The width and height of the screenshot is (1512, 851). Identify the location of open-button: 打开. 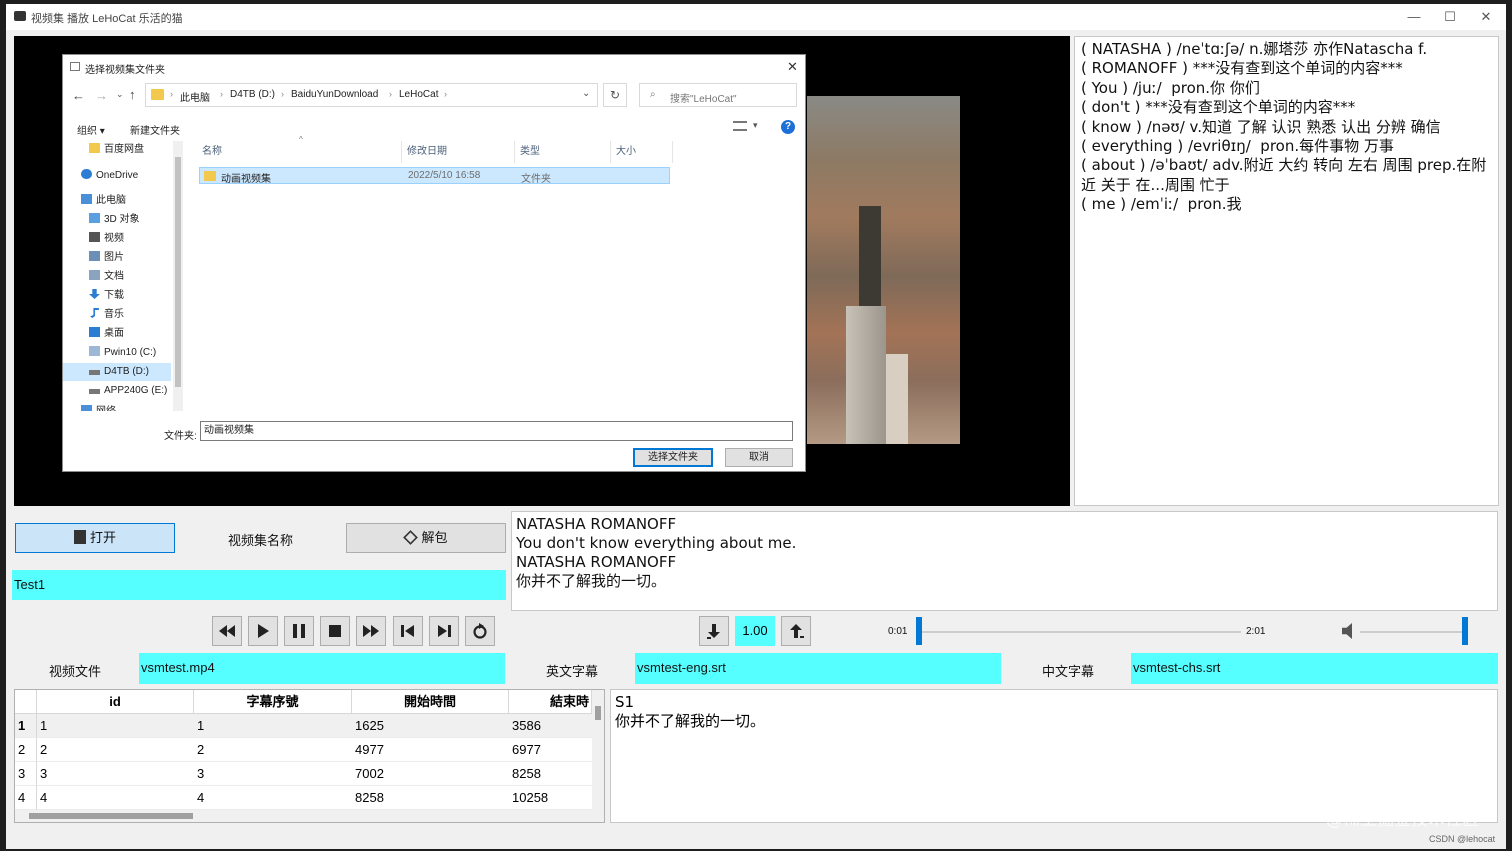
(95, 538).